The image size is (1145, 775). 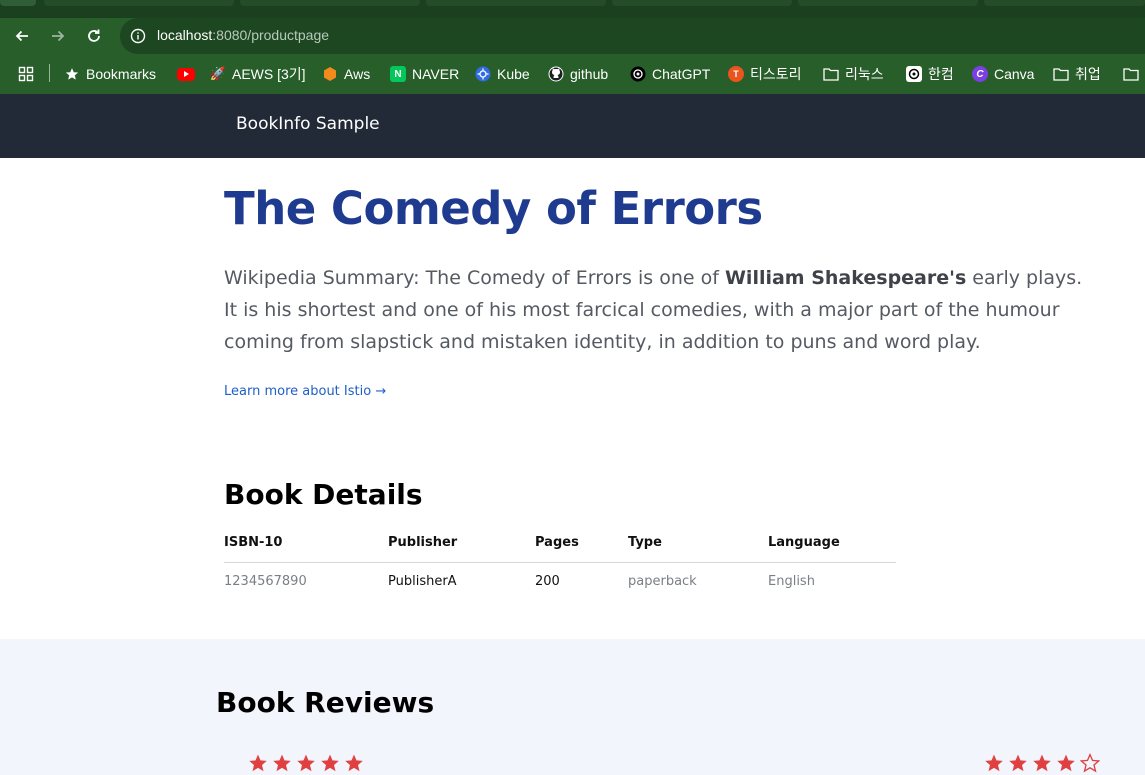 I want to click on bookmark-label: Kube, so click(x=513, y=74).